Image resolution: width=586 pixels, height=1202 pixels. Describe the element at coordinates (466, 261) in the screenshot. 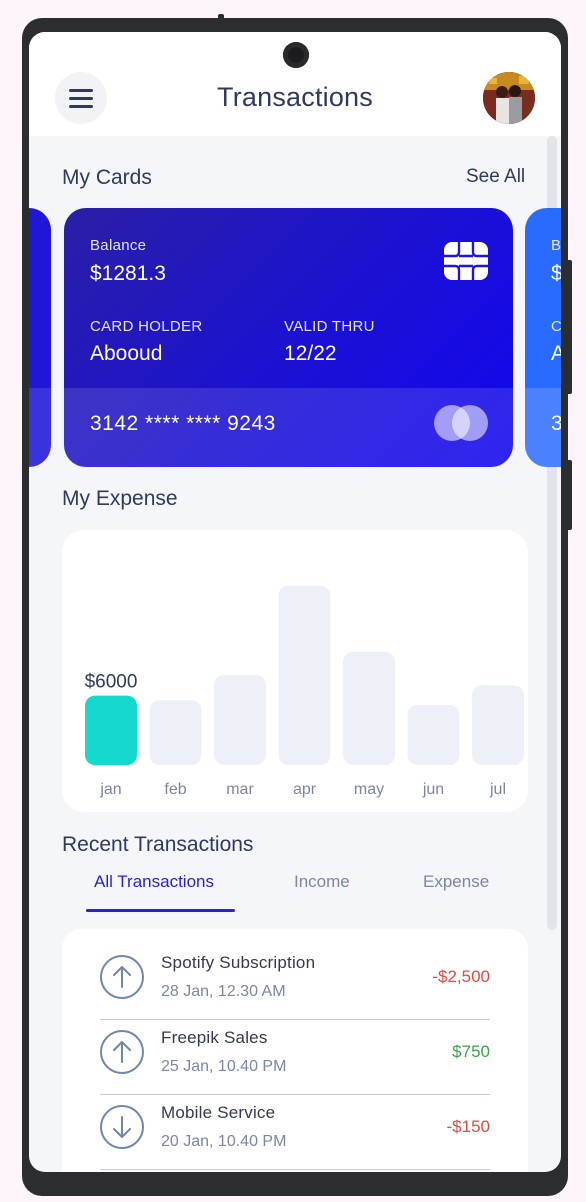

I see `card-chip-icon` at that location.